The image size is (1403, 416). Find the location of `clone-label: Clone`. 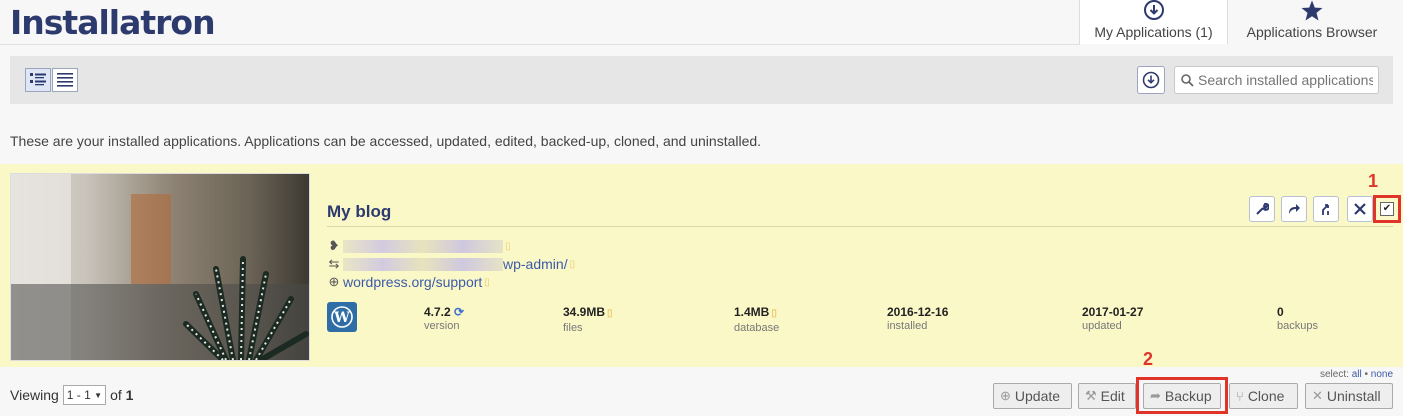

clone-label: Clone is located at coordinates (1266, 396).